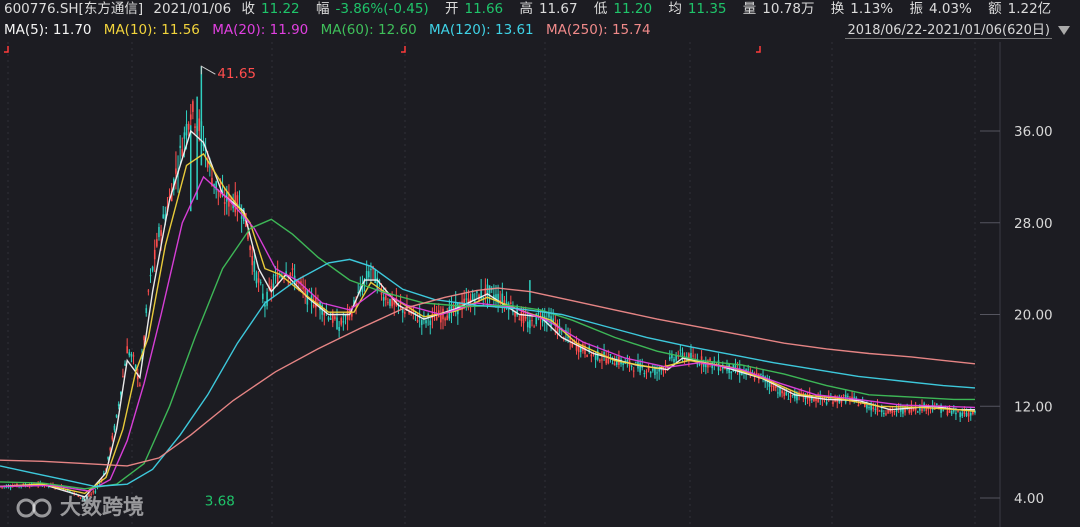  Describe the element at coordinates (1033, 132) in the screenshot. I see `ytick-label-0: 36.00` at that location.